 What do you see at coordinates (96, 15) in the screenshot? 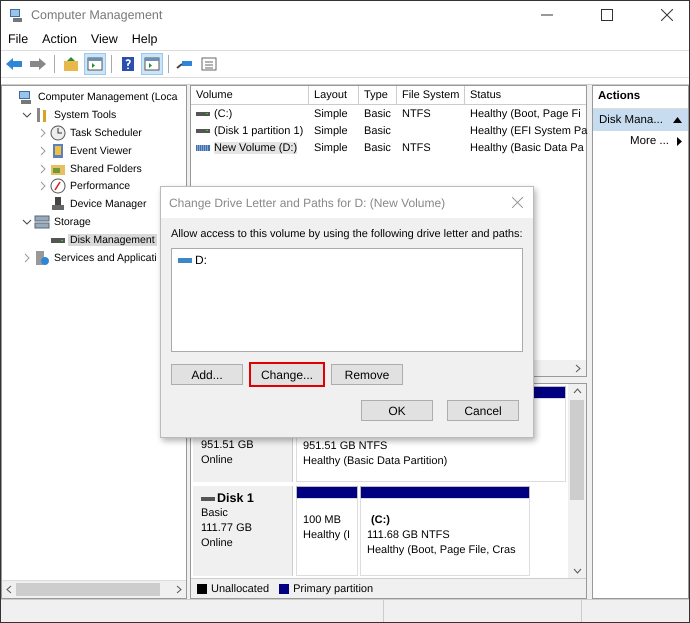
I see `window-title: Computer Management` at bounding box center [96, 15].